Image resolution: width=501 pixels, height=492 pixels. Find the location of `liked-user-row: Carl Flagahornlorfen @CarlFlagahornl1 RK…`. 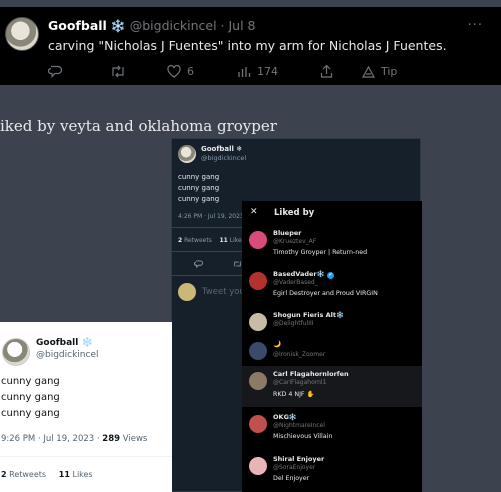

liked-user-row: Carl Flagahornlorfen @CarlFlagahornl1 RK… is located at coordinates (332, 386).